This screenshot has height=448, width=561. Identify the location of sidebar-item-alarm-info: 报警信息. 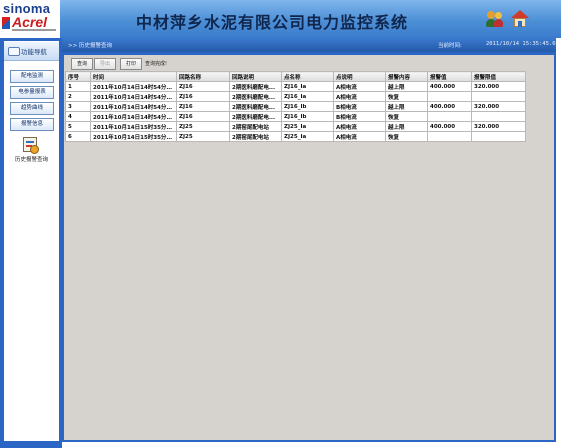
(32, 124).